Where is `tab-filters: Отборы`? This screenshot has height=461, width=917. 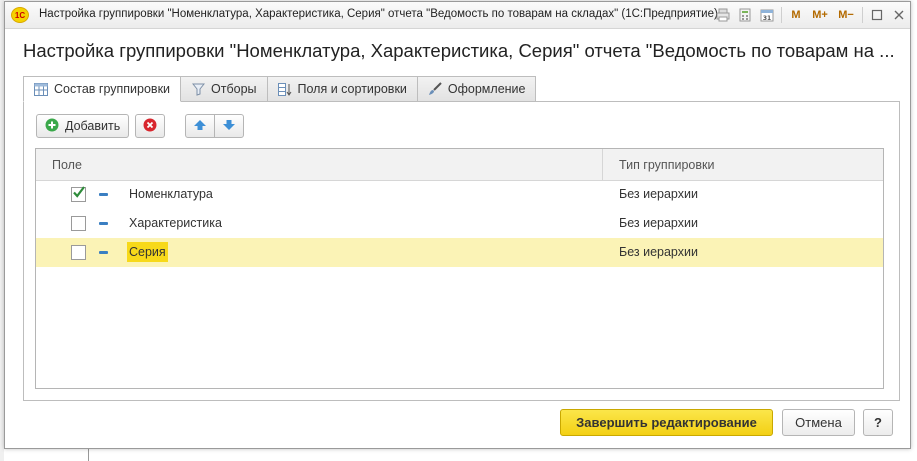 tab-filters: Отборы is located at coordinates (224, 88).